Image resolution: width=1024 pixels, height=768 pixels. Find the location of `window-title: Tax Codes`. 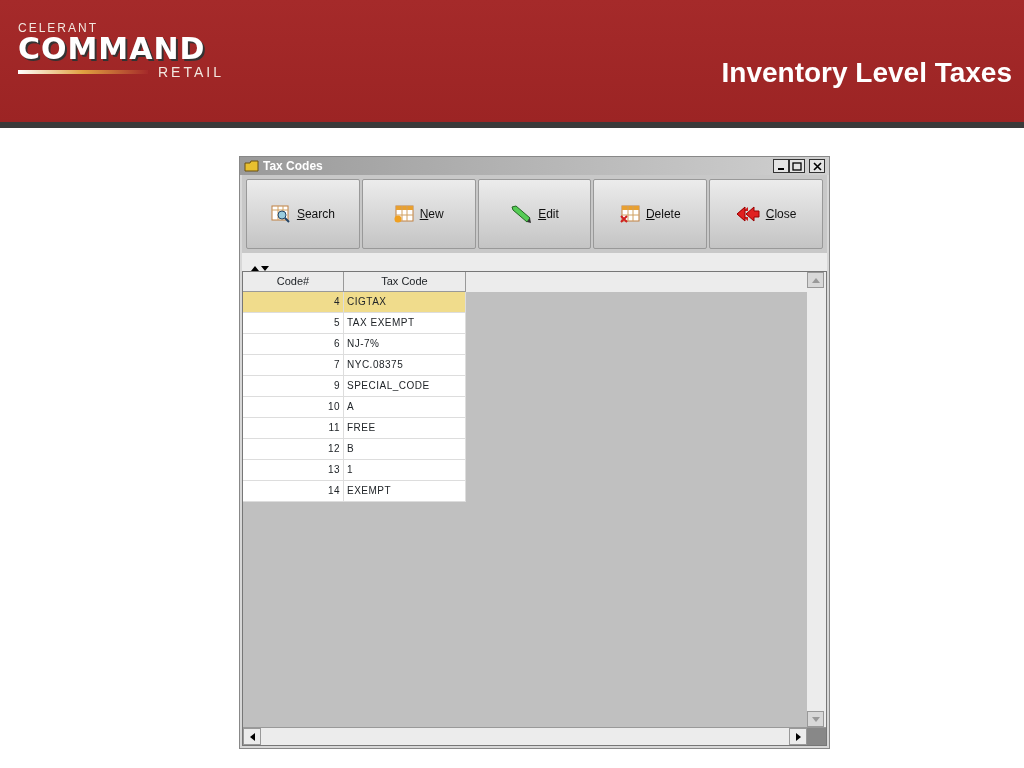

window-title: Tax Codes is located at coordinates (293, 166).